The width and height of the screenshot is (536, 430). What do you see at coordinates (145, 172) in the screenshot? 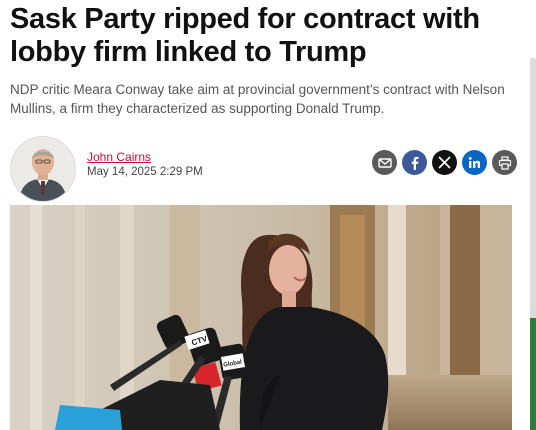
I see `publish-date: May 14, 2025 2:29 PM` at bounding box center [145, 172].